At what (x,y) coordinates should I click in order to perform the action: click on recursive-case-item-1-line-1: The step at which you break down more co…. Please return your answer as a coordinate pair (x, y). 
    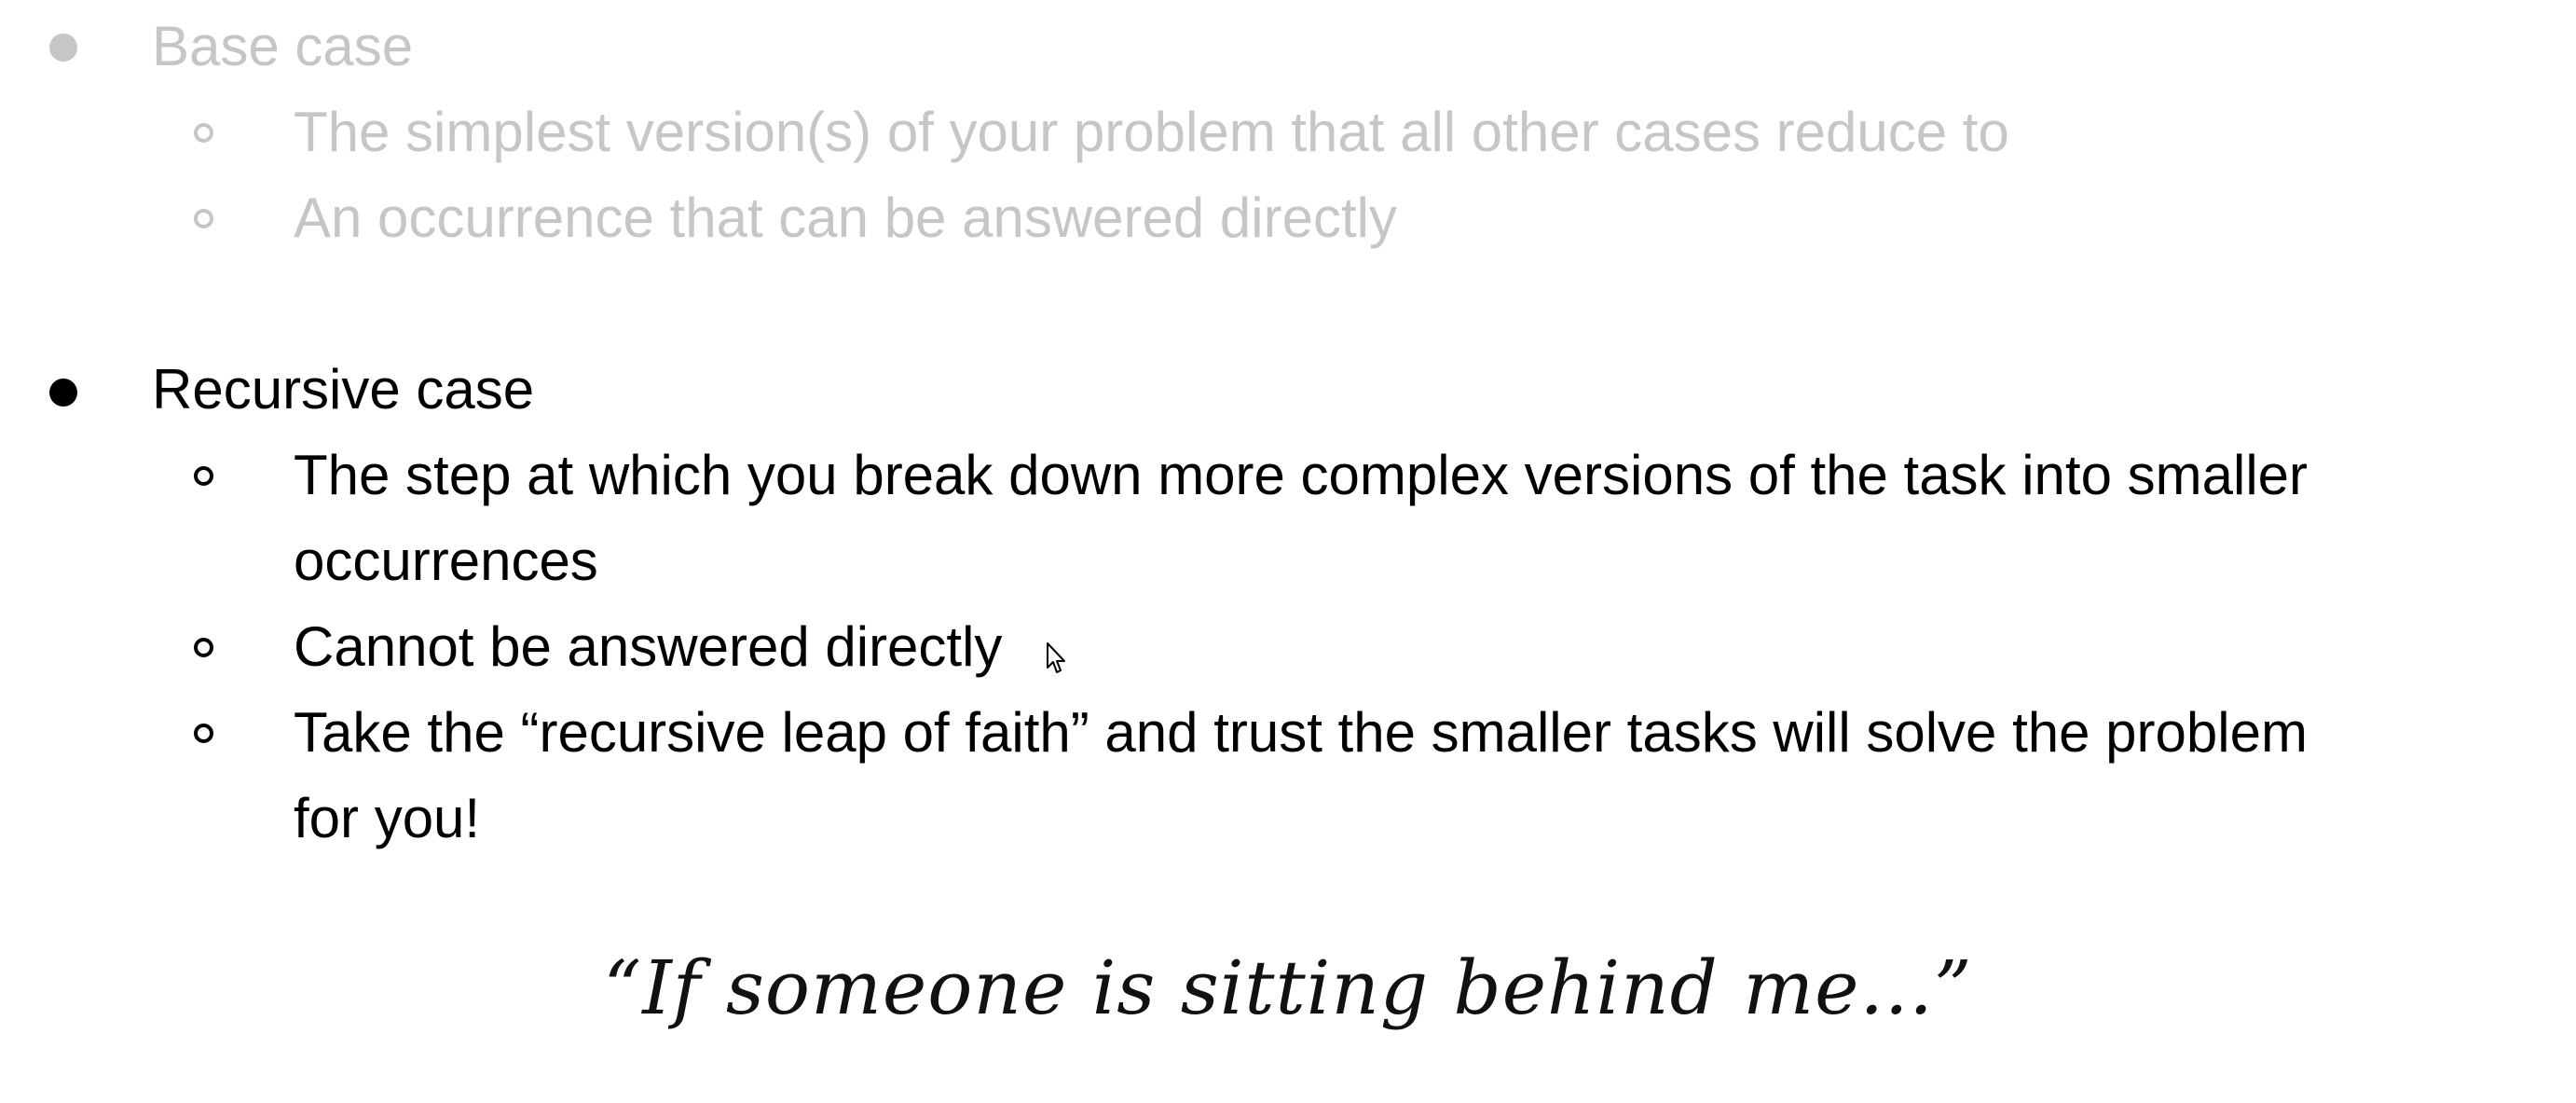
    Looking at the image, I should click on (1301, 475).